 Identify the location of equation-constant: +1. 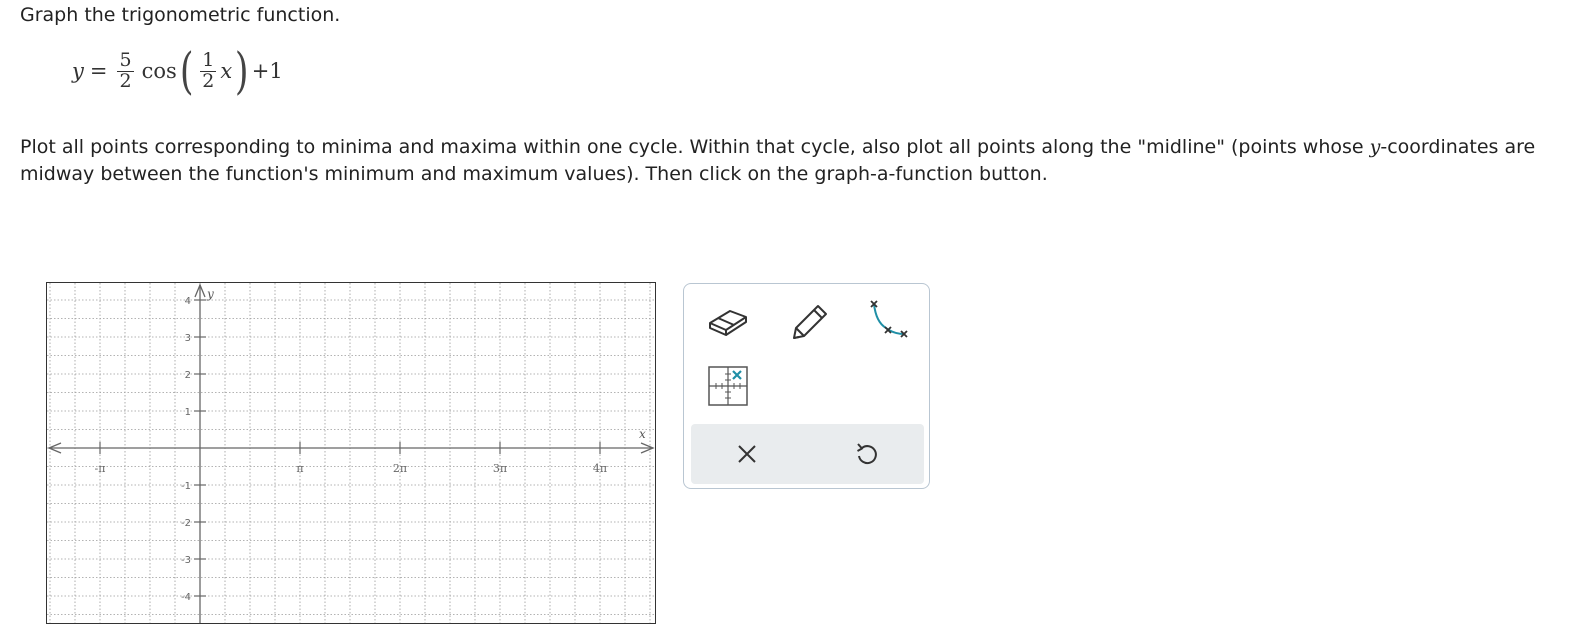
(267, 71).